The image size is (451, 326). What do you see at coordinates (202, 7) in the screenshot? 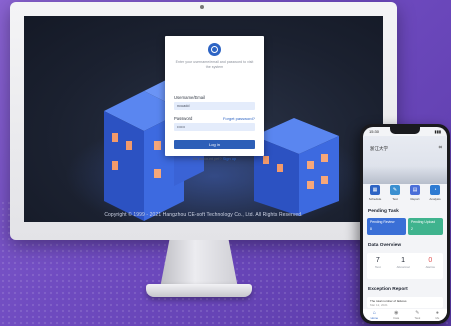
I see `webcam-dot` at bounding box center [202, 7].